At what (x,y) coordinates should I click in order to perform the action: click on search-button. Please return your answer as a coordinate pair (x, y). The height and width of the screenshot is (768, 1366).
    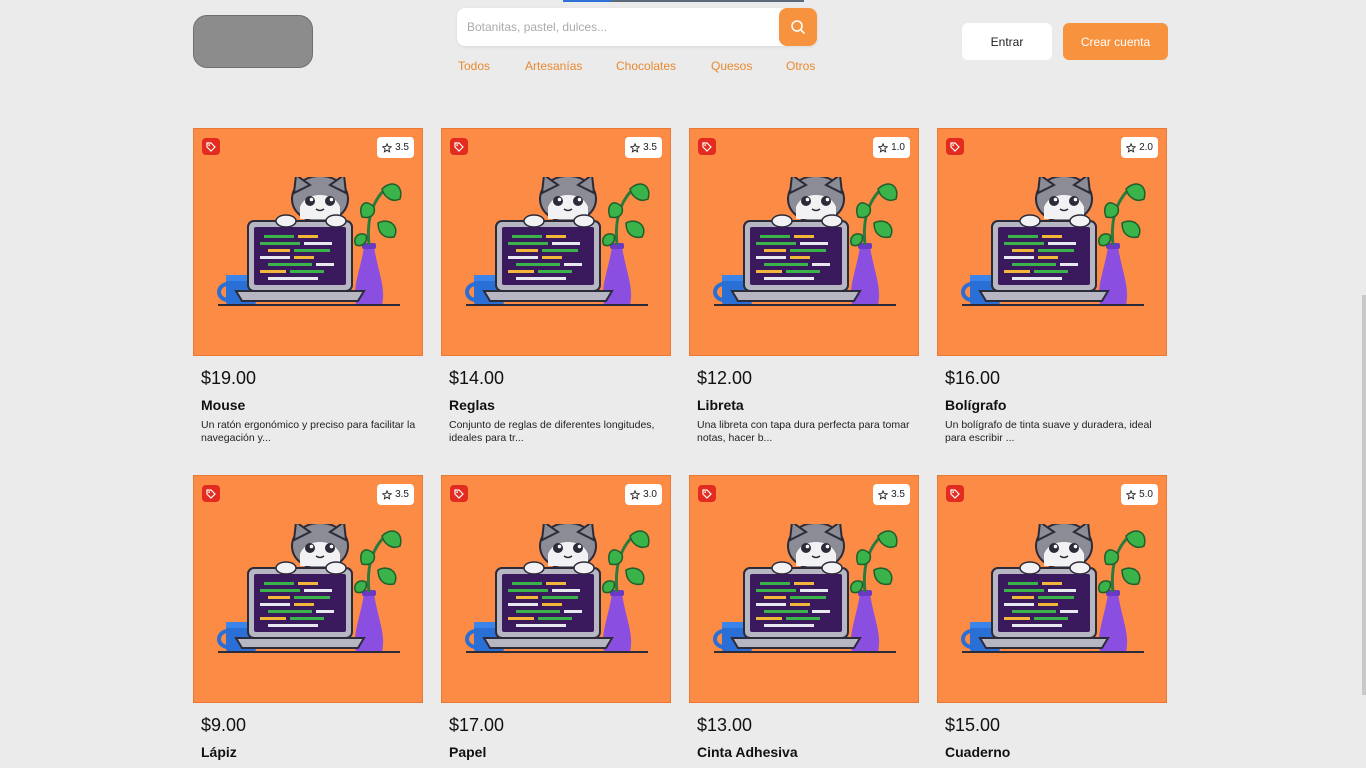
    Looking at the image, I should click on (798, 27).